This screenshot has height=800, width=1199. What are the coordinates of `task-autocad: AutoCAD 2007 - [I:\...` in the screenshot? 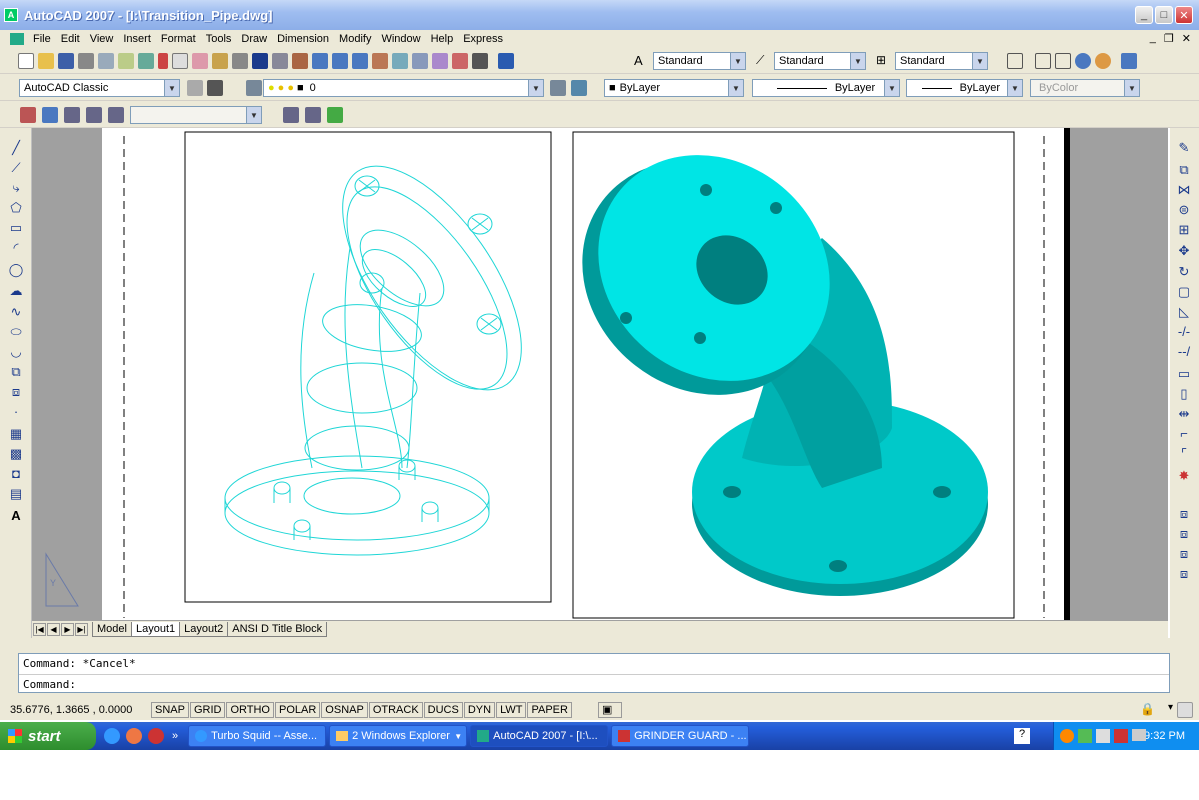 It's located at (539, 736).